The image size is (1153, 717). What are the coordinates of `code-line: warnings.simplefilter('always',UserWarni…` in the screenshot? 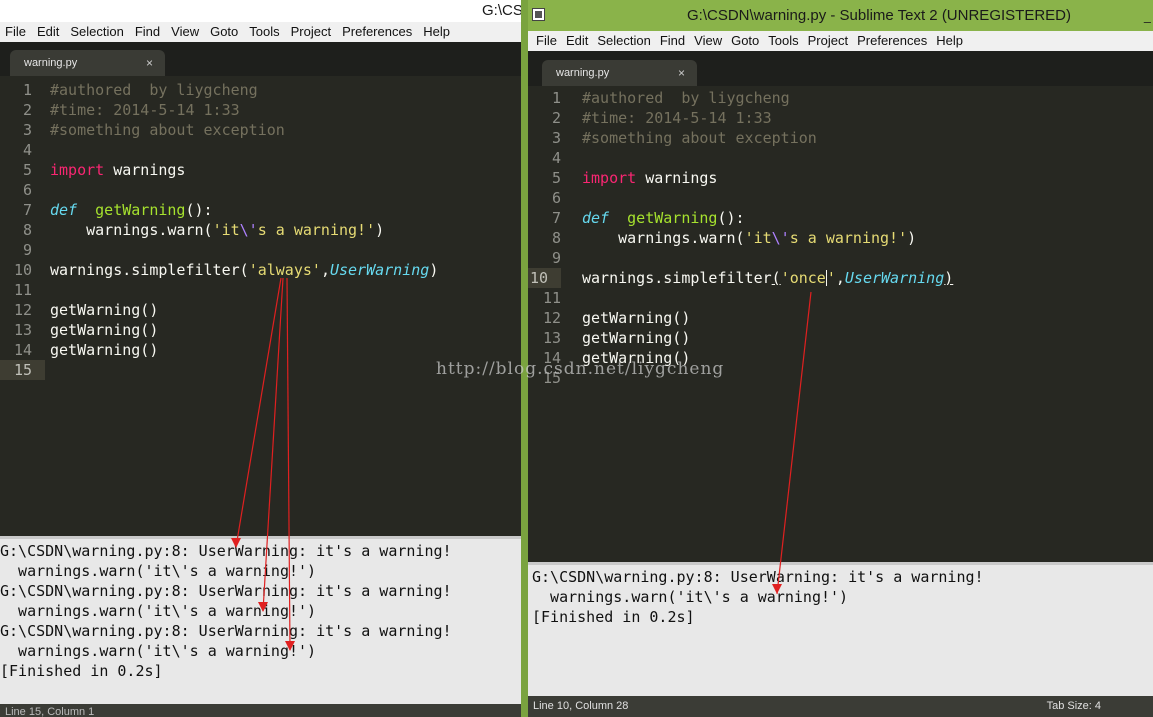 It's located at (244, 270).